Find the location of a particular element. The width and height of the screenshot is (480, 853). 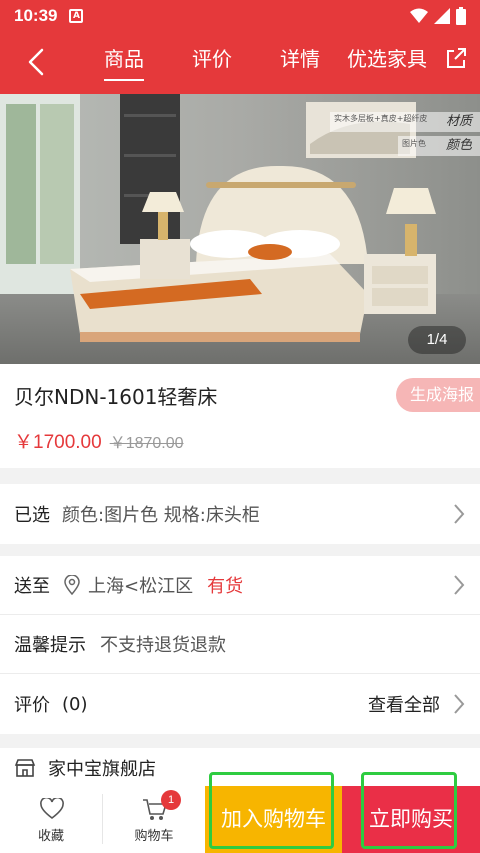

tab-furniture: 优选家具 is located at coordinates (387, 57).